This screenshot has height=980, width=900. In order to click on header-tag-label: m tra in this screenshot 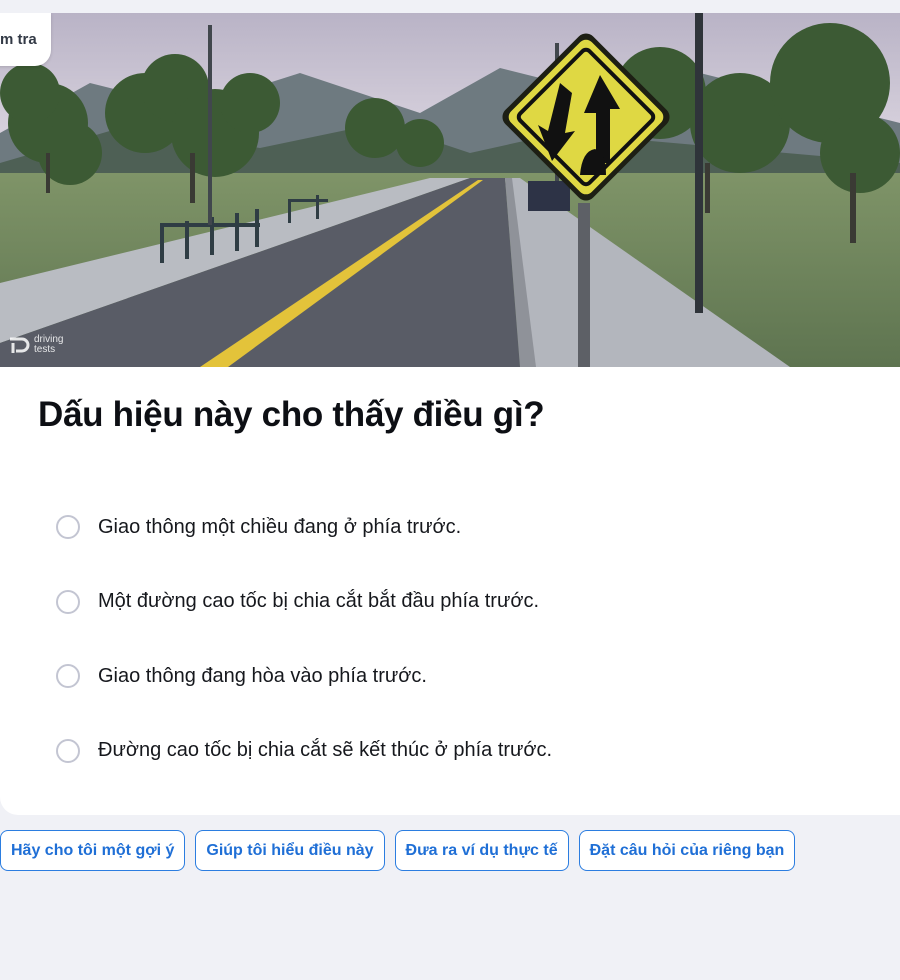, I will do `click(18, 39)`.